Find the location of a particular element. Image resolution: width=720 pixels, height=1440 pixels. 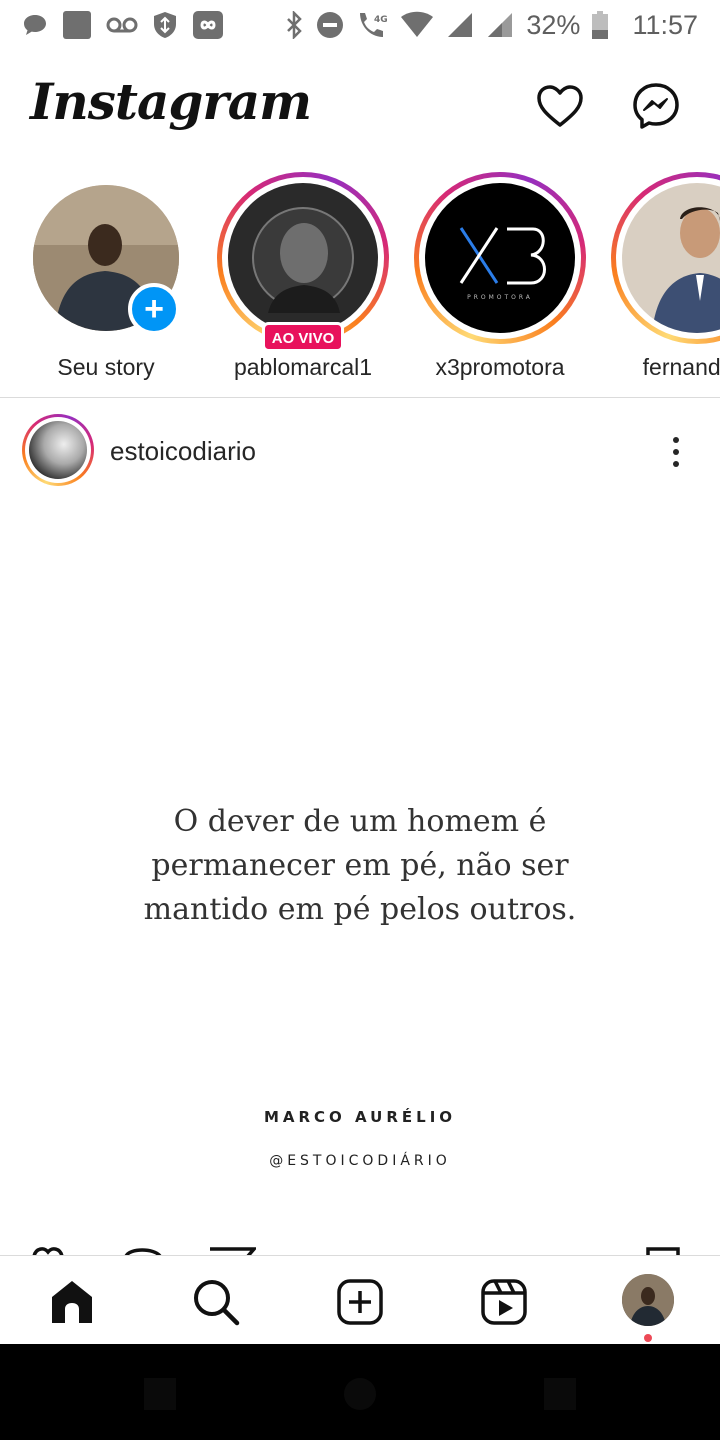

nav-profile-avatar is located at coordinates (648, 1300).